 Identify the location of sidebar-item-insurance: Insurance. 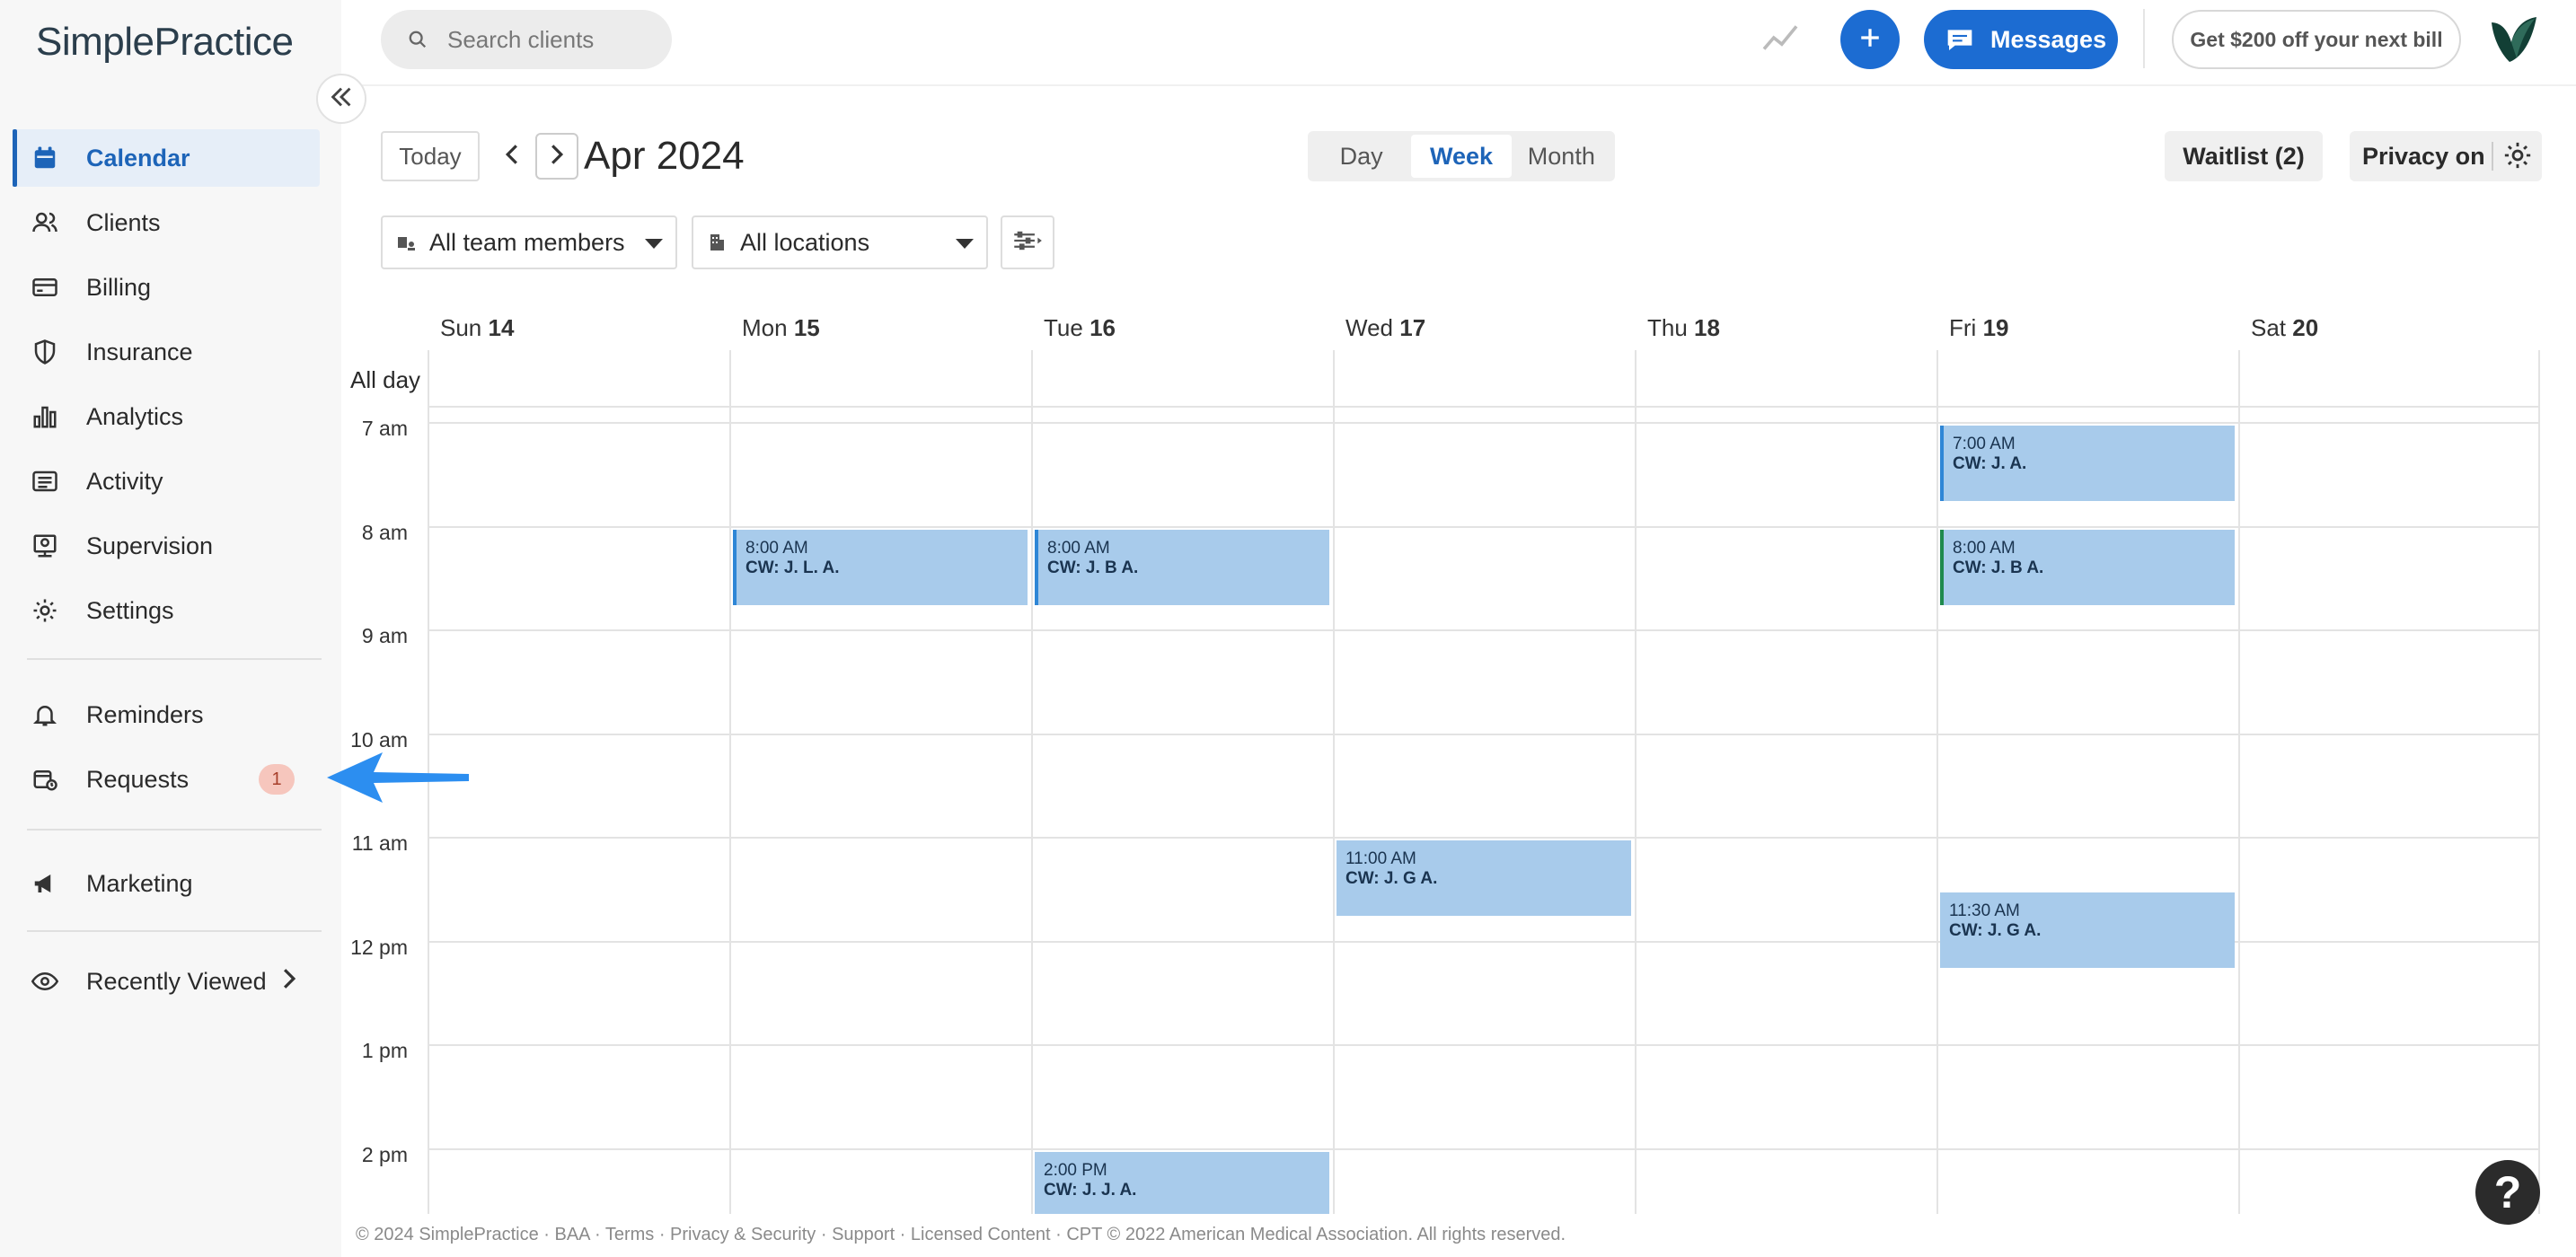
(166, 352).